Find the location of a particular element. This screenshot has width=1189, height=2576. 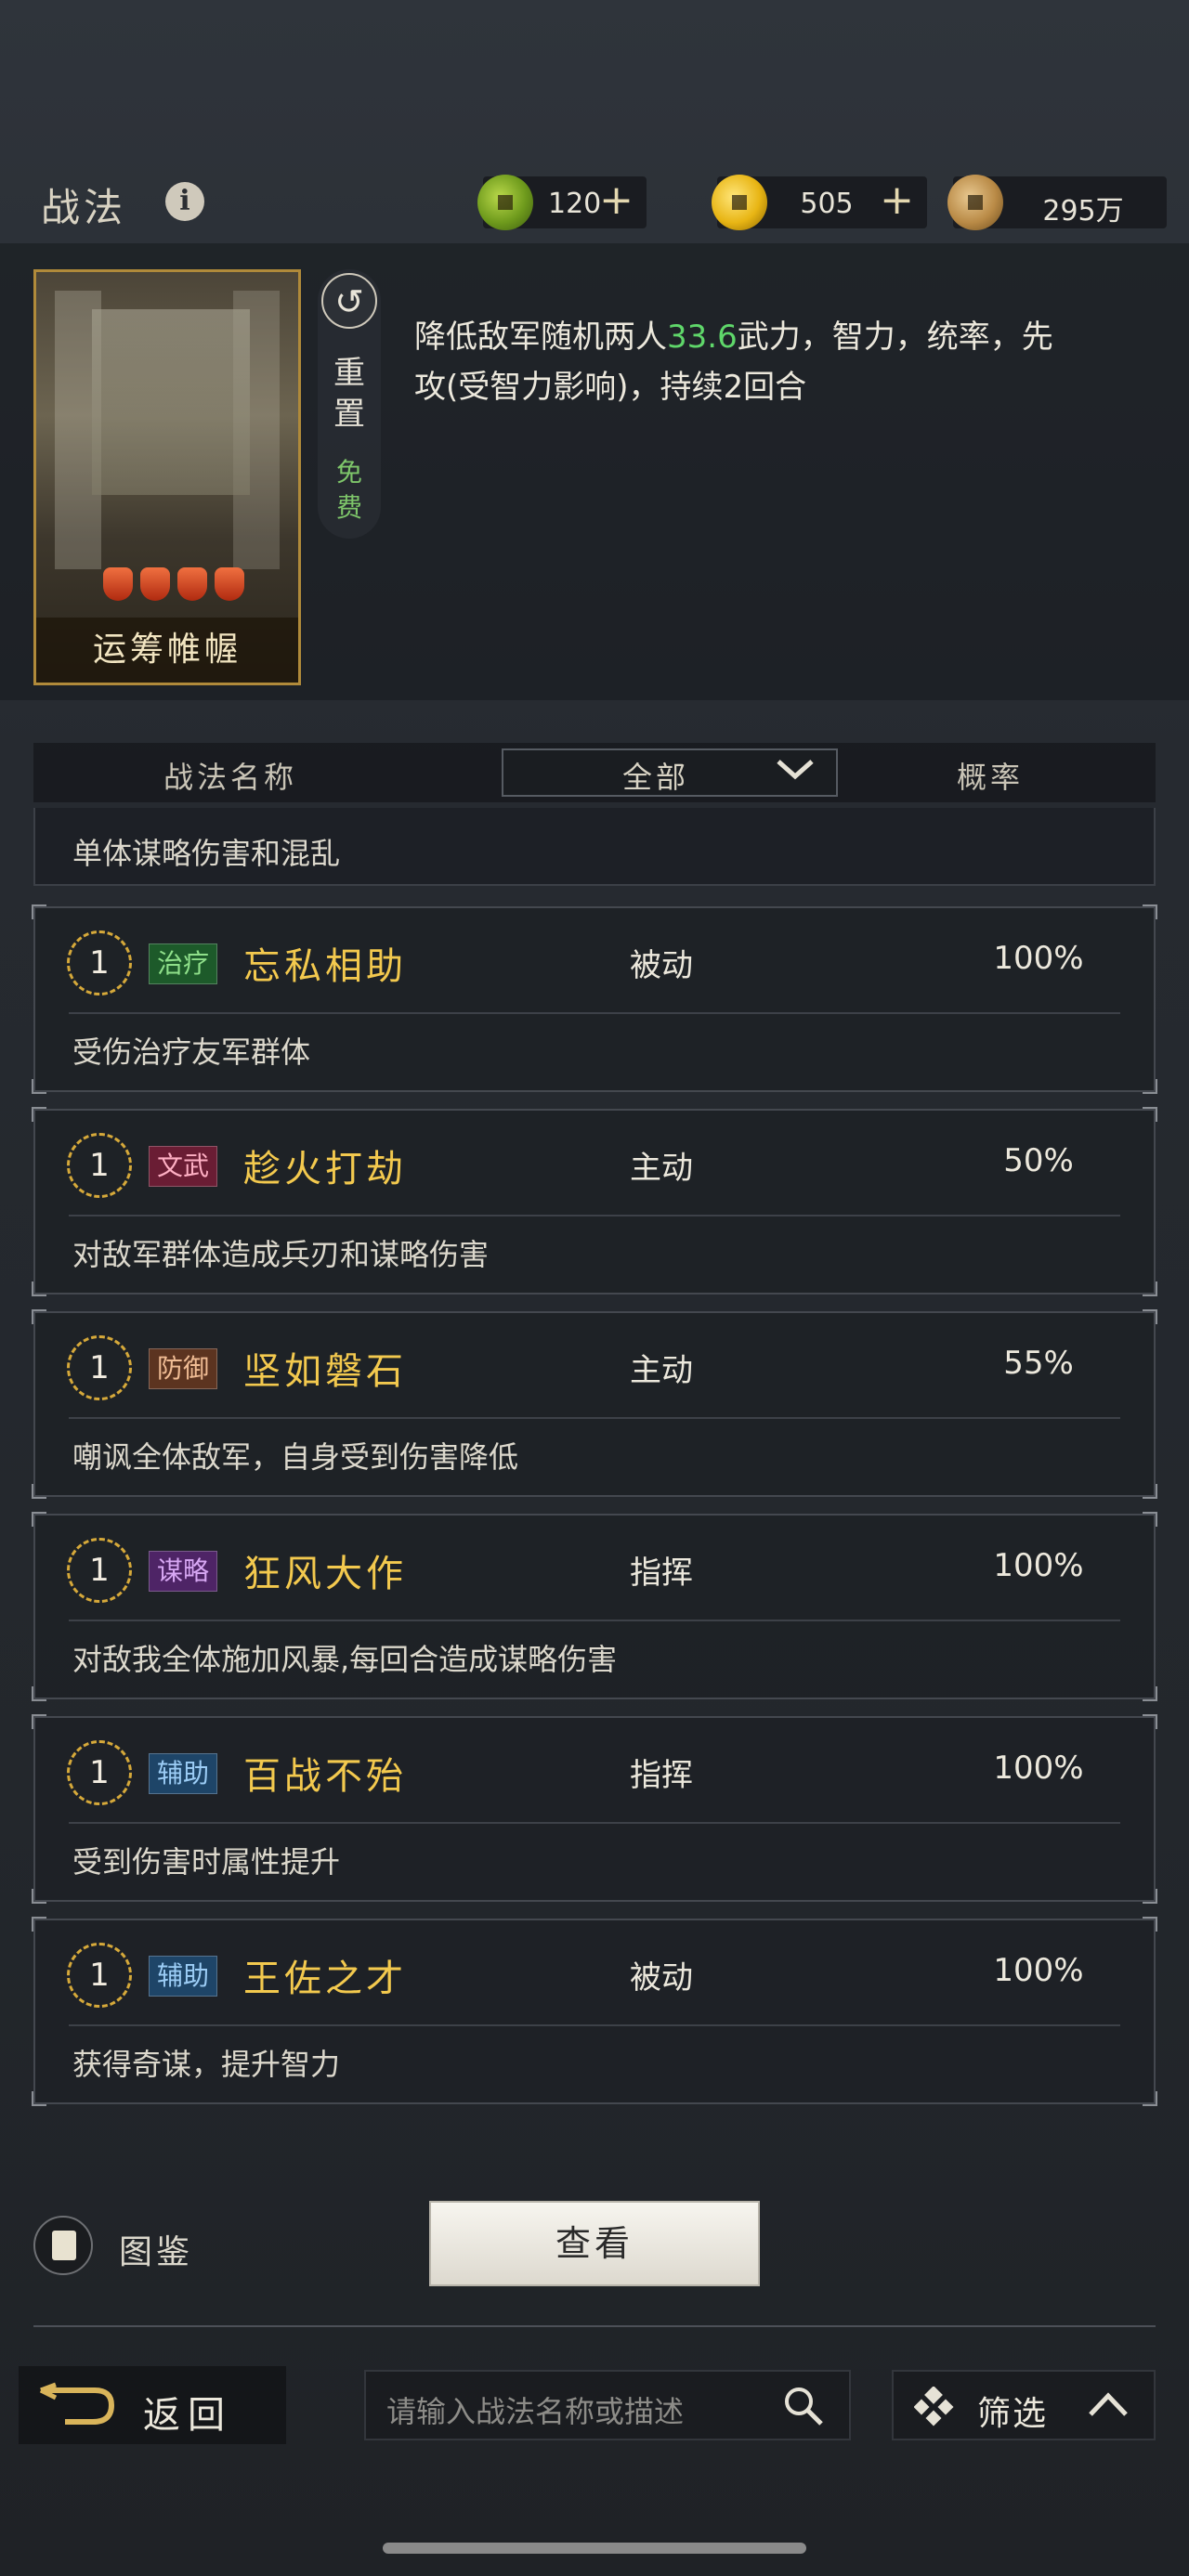

skill-description: 降低敌军随机两人33.6武力，智力，统率，先攻(受智力影响)，持续2回合 is located at coordinates (748, 362).